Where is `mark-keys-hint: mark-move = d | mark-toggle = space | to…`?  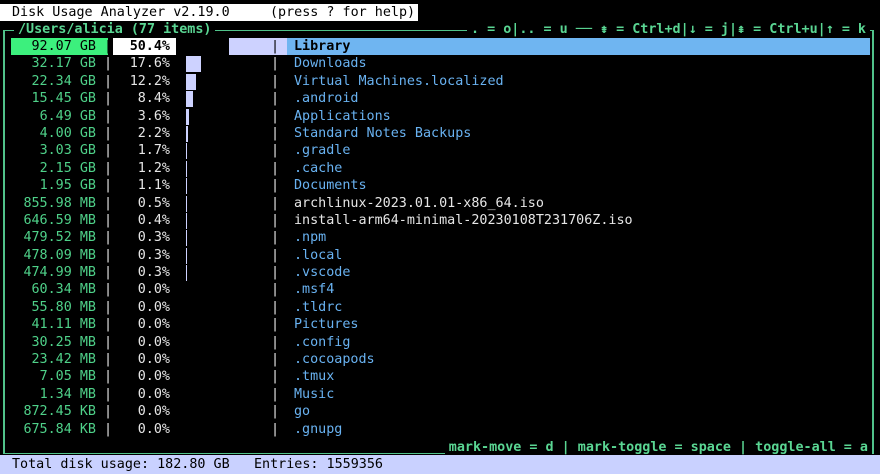 mark-keys-hint: mark-move = d | mark-toggle = space | to… is located at coordinates (658, 448).